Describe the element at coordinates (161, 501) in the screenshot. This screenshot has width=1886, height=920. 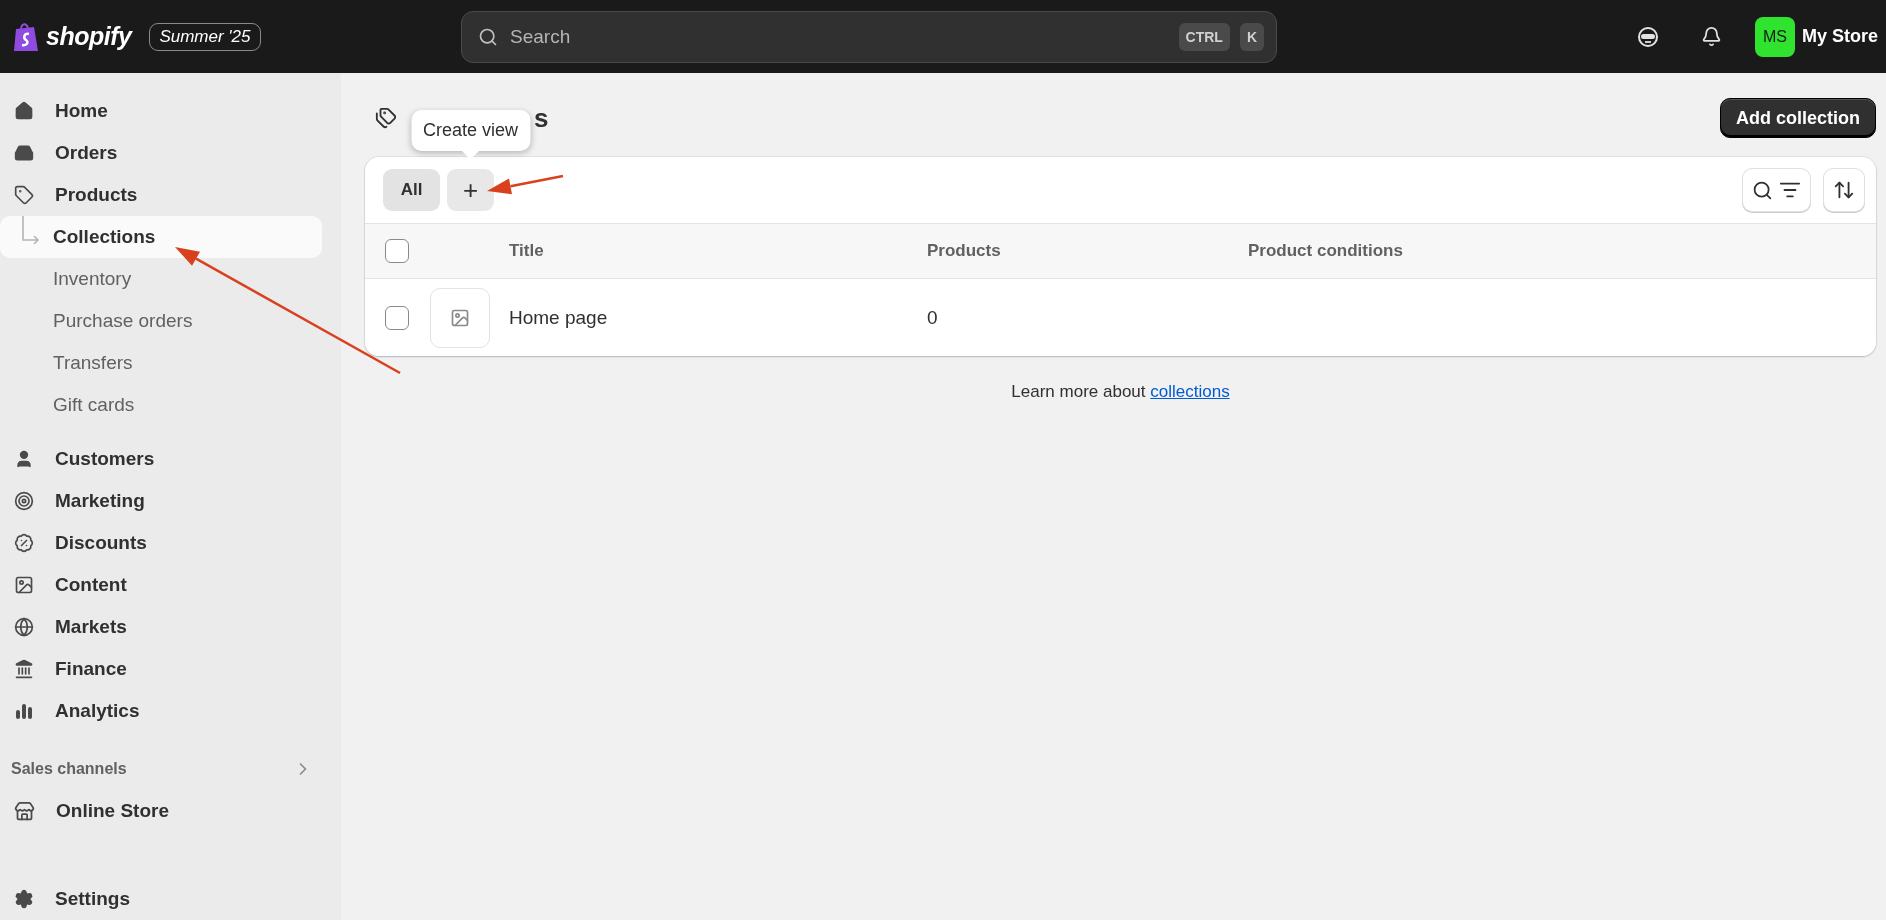
I see `sidebar-item: Marketing` at that location.